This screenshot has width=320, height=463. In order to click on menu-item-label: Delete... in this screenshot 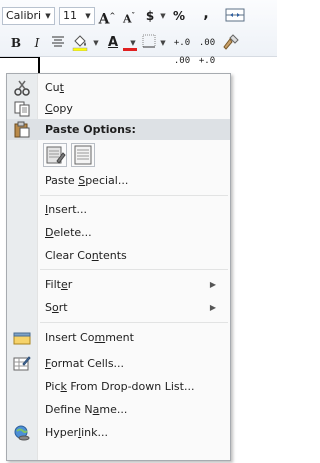, I will do `click(68, 232)`.